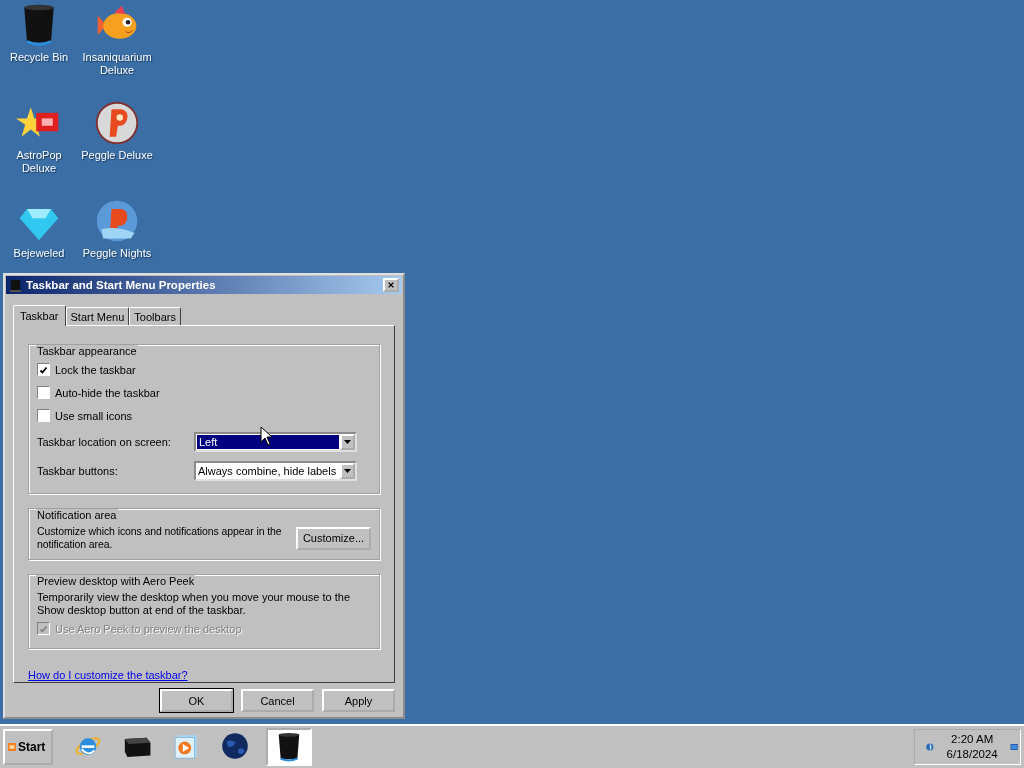 The image size is (1024, 768). Describe the element at coordinates (39, 315) in the screenshot. I see `tab: Taskbar` at that location.